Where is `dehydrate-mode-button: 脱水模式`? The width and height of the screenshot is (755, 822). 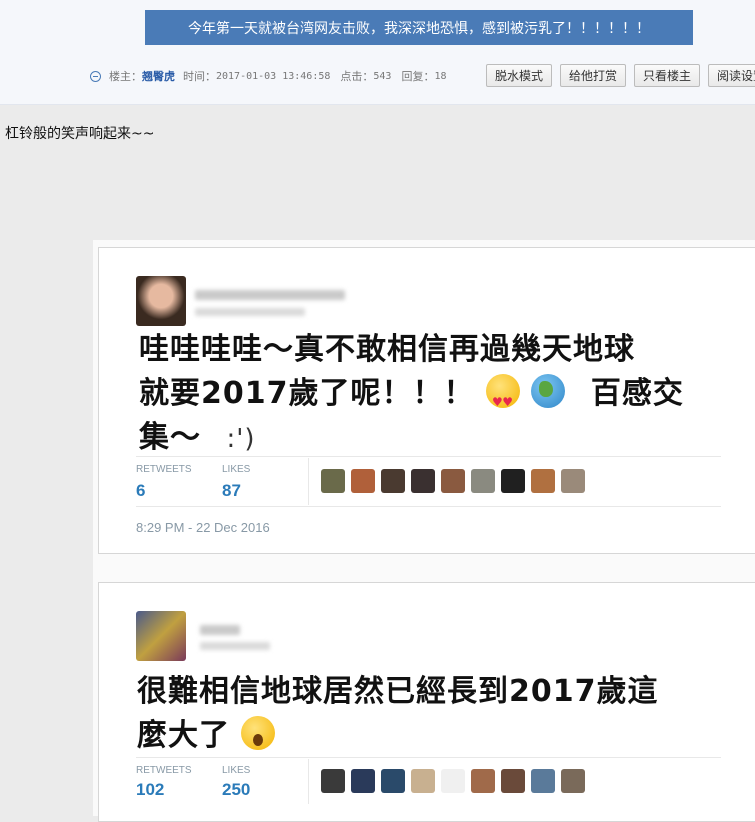 dehydrate-mode-button: 脱水模式 is located at coordinates (519, 75).